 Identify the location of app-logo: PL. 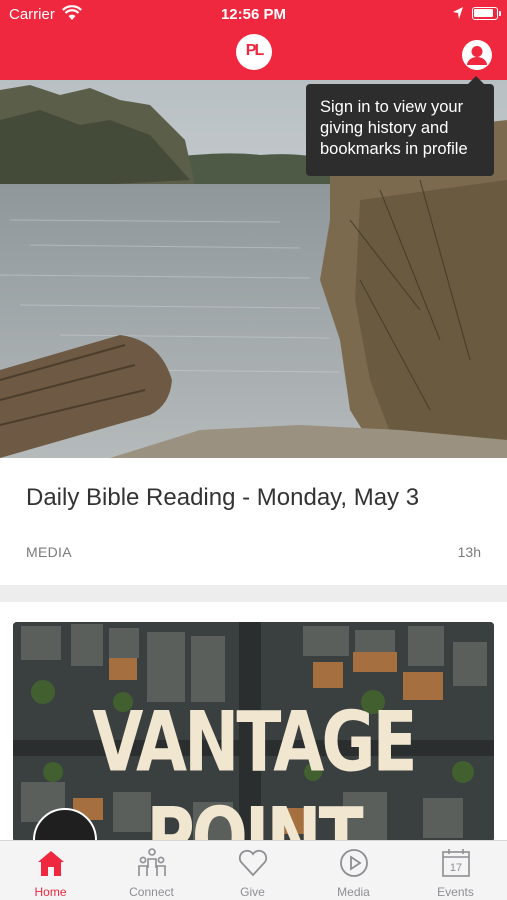
(254, 52).